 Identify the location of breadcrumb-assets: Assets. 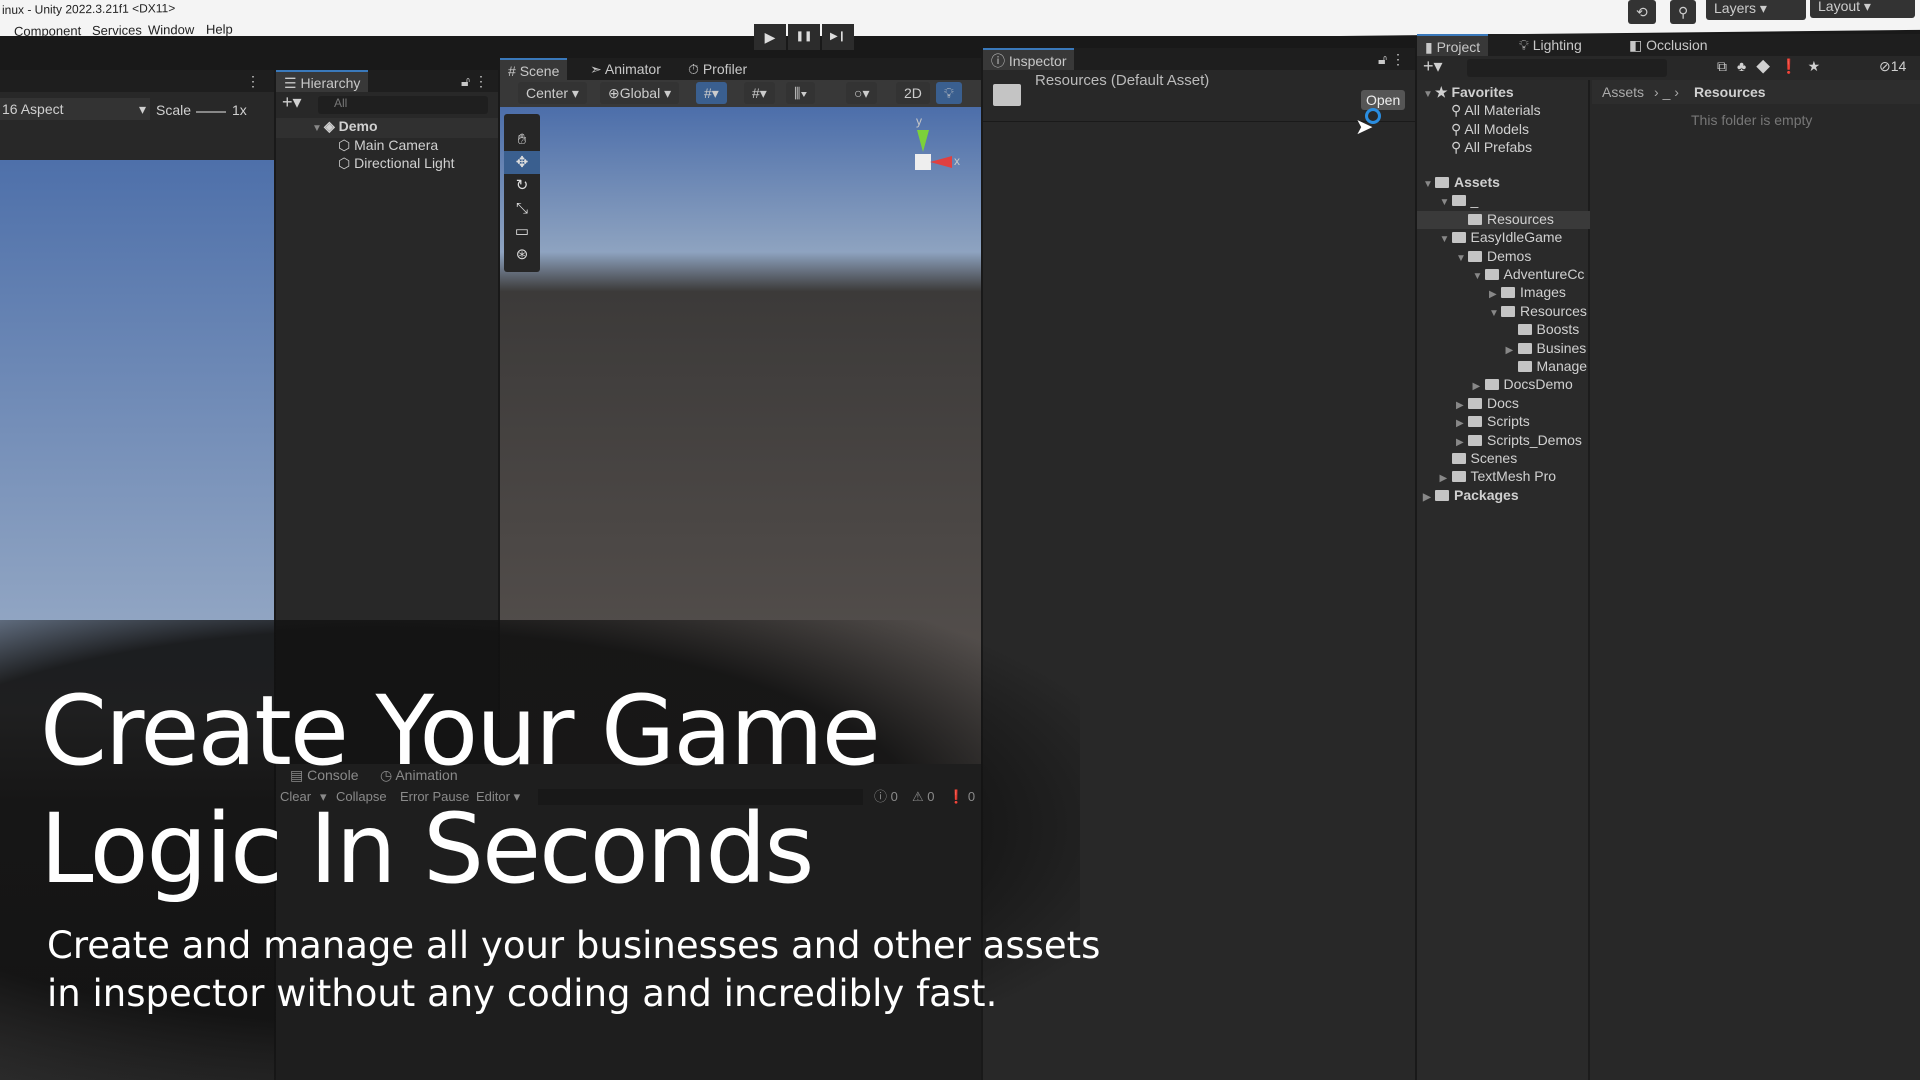
(1623, 92).